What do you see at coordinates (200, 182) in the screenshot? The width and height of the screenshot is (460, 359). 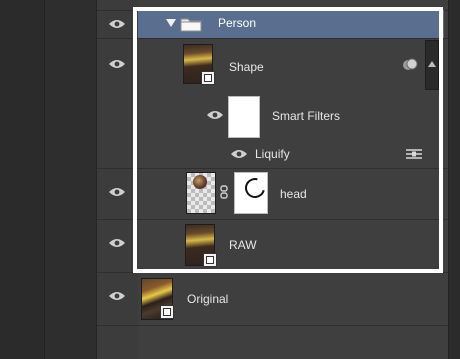 I see `head-thumbnail-content` at bounding box center [200, 182].